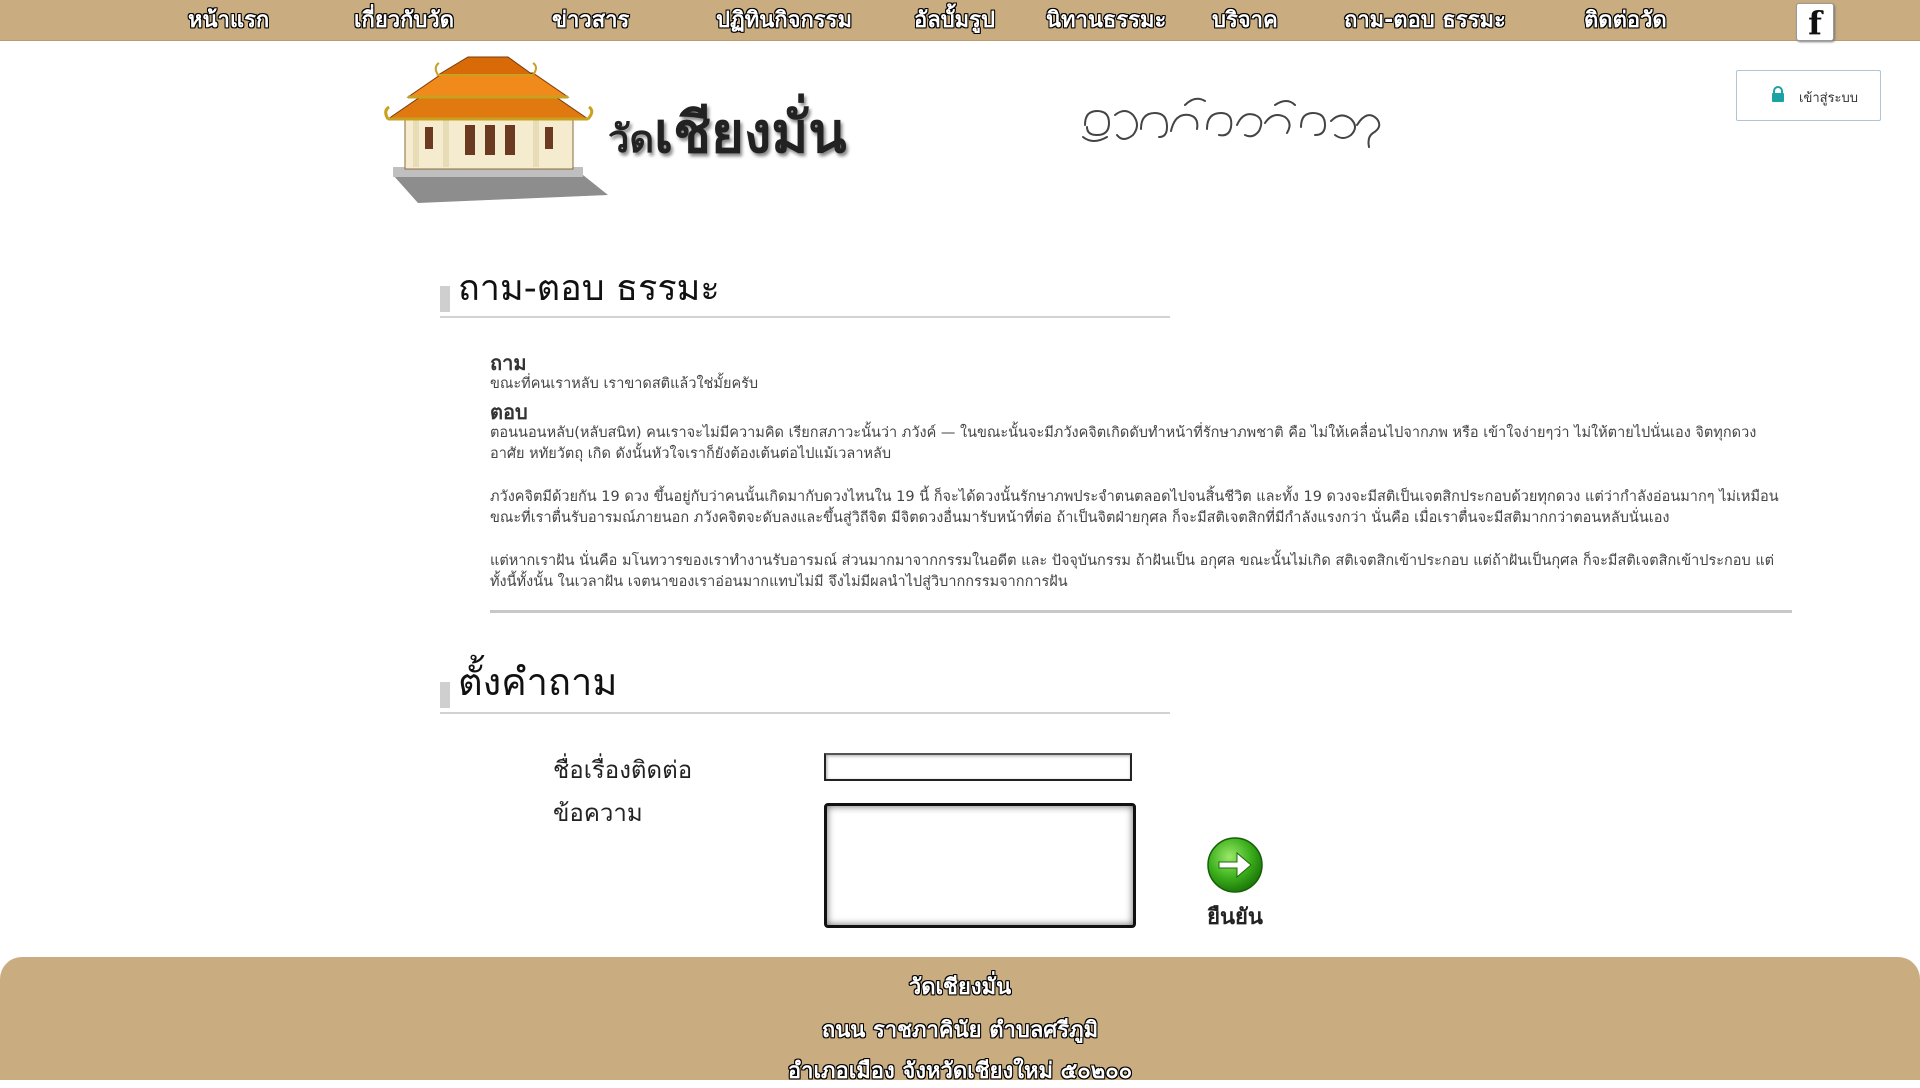 This screenshot has width=1920, height=1088. I want to click on nav-item-calendar: ปฏิทินกิจกรรม, so click(784, 20).